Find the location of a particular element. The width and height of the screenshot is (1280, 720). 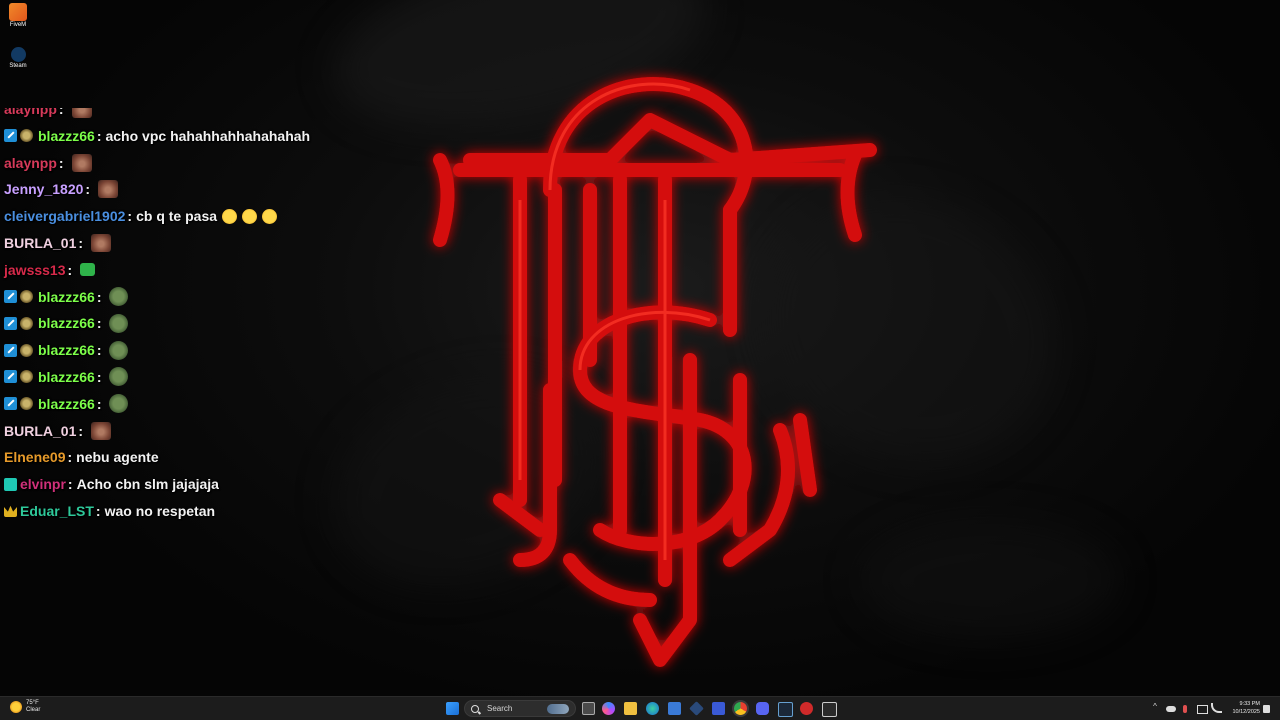

chat-message-text: wao no respetan is located at coordinates (160, 510).